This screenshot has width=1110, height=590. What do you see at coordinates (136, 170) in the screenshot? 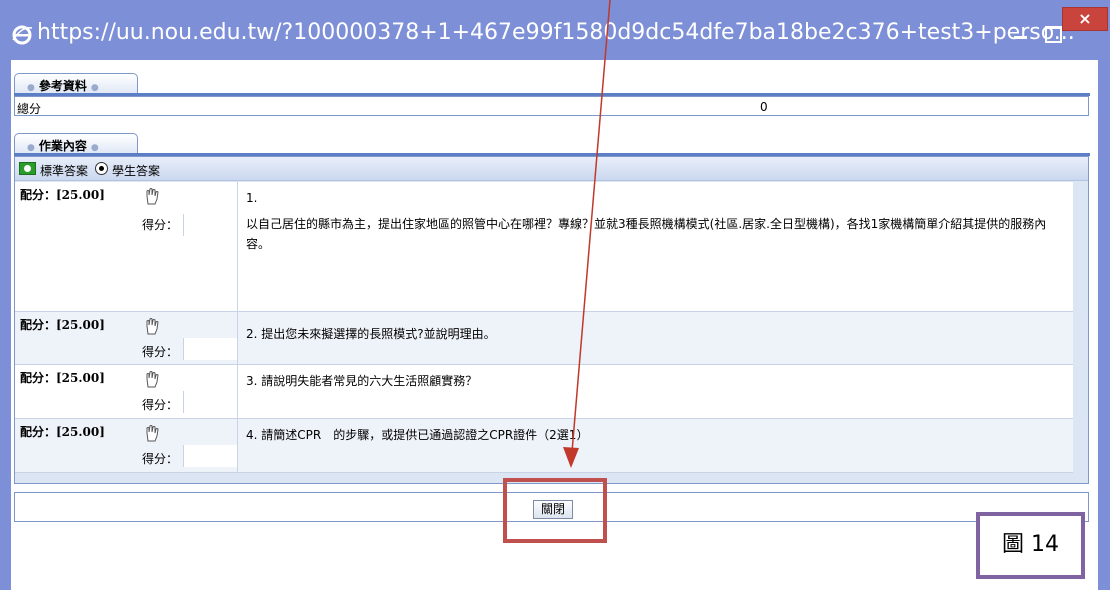
I see `student-answer-label: 學生答案` at bounding box center [136, 170].